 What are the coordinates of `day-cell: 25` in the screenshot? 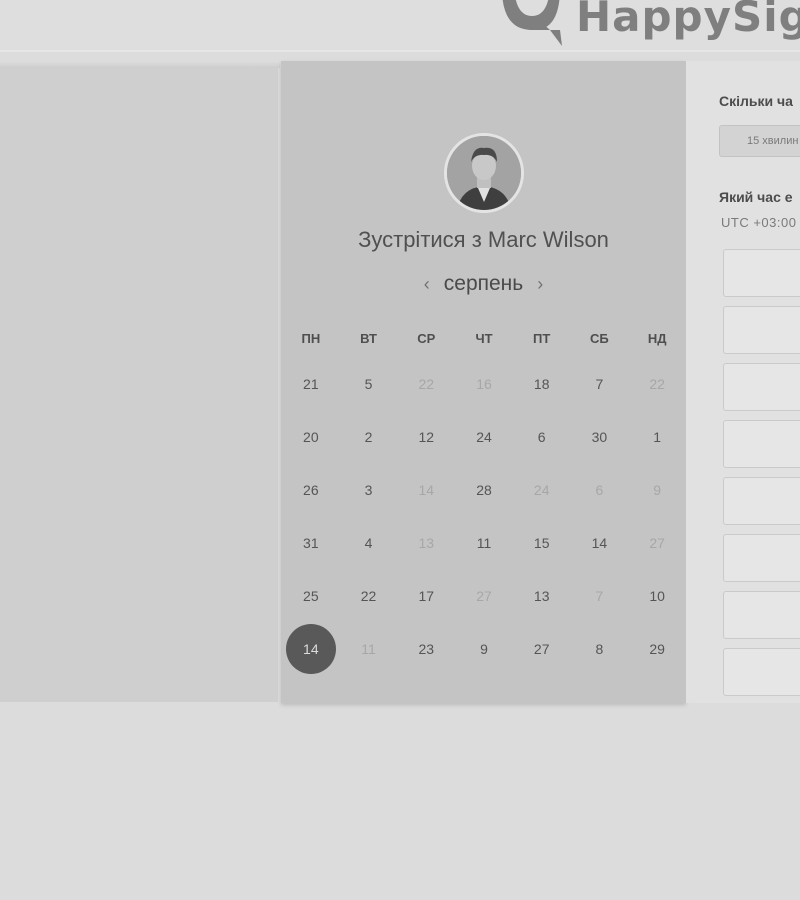 It's located at (311, 595).